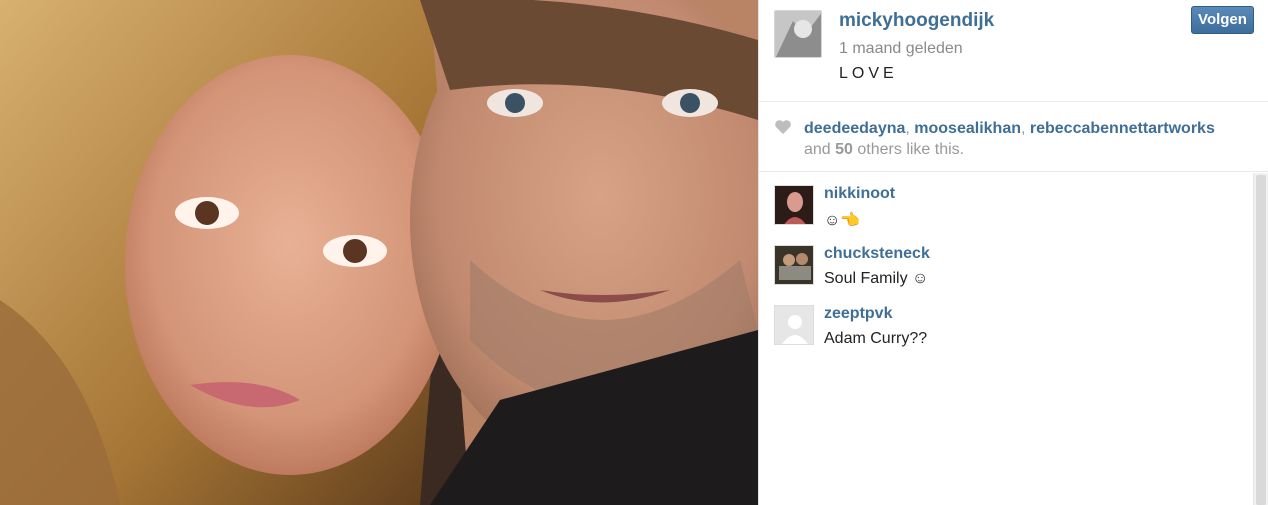 This screenshot has height=505, width=1268. I want to click on comment-text: Soul Family ☺, so click(876, 278).